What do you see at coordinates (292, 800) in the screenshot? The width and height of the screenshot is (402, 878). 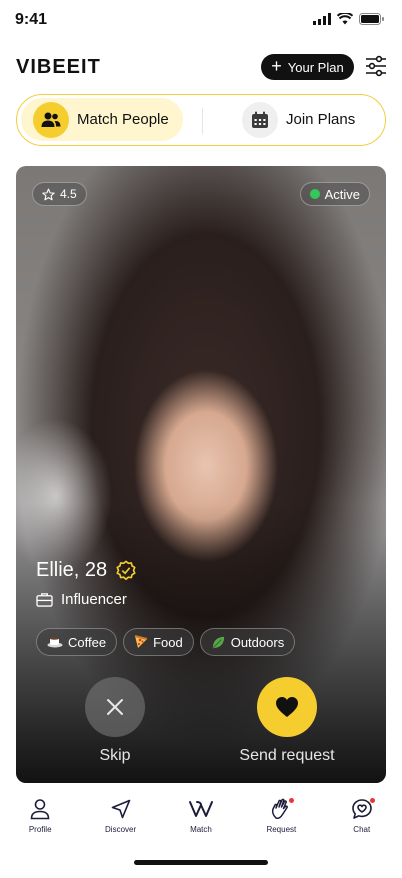 I see `request-notification-dot` at bounding box center [292, 800].